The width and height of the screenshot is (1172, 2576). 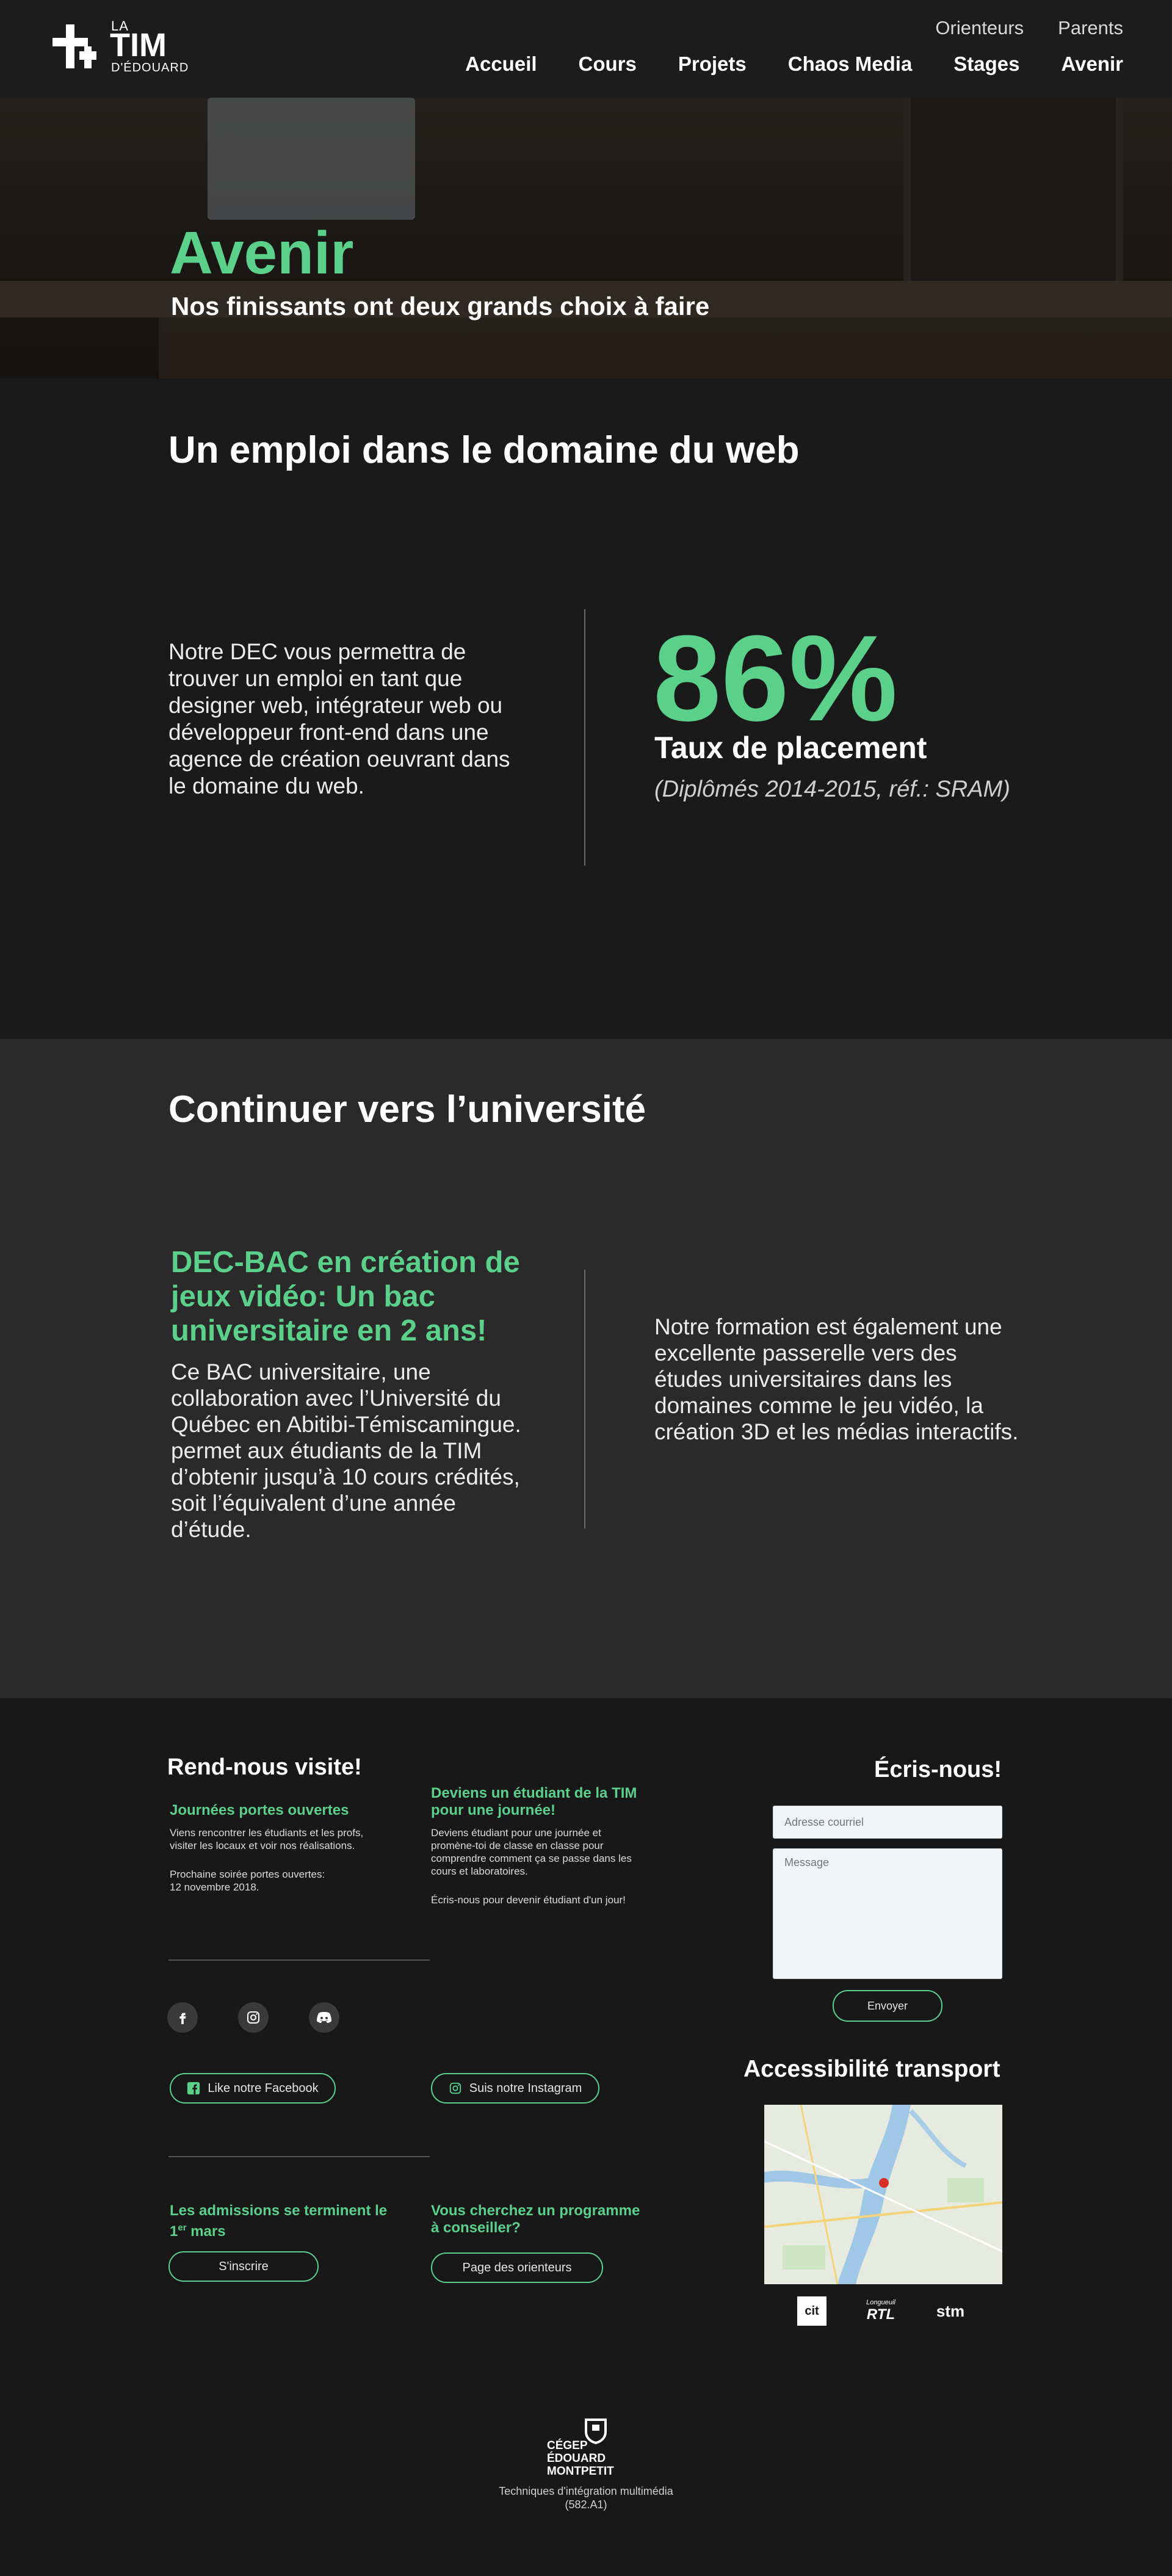 I want to click on transport-map, so click(x=883, y=2194).